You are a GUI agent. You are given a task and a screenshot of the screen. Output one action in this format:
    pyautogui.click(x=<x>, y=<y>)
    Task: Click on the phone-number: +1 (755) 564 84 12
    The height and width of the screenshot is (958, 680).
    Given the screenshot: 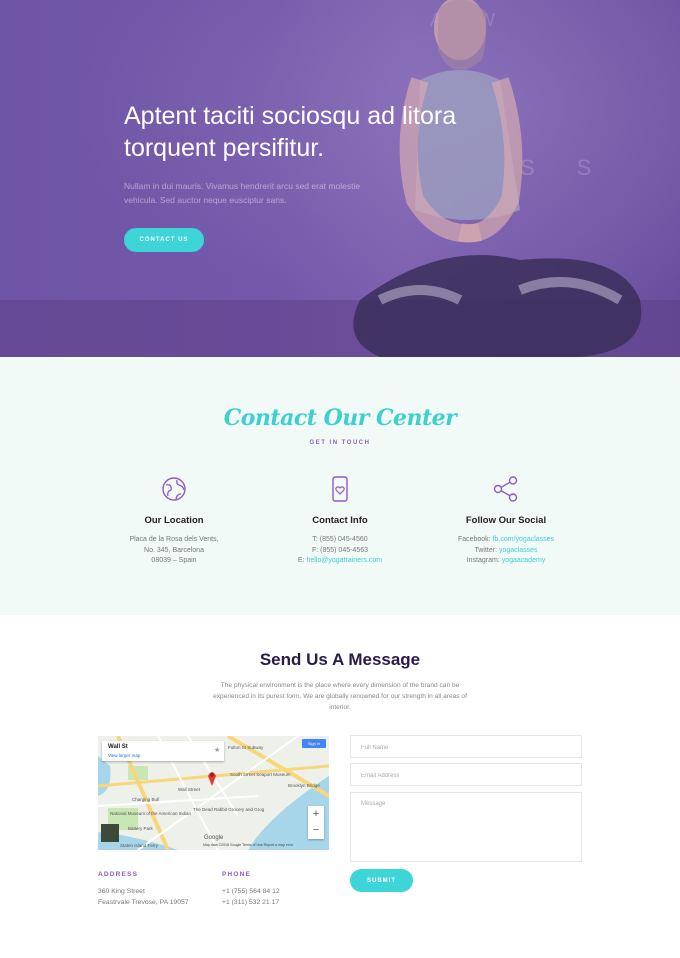 What is the action you would take?
    pyautogui.click(x=251, y=891)
    